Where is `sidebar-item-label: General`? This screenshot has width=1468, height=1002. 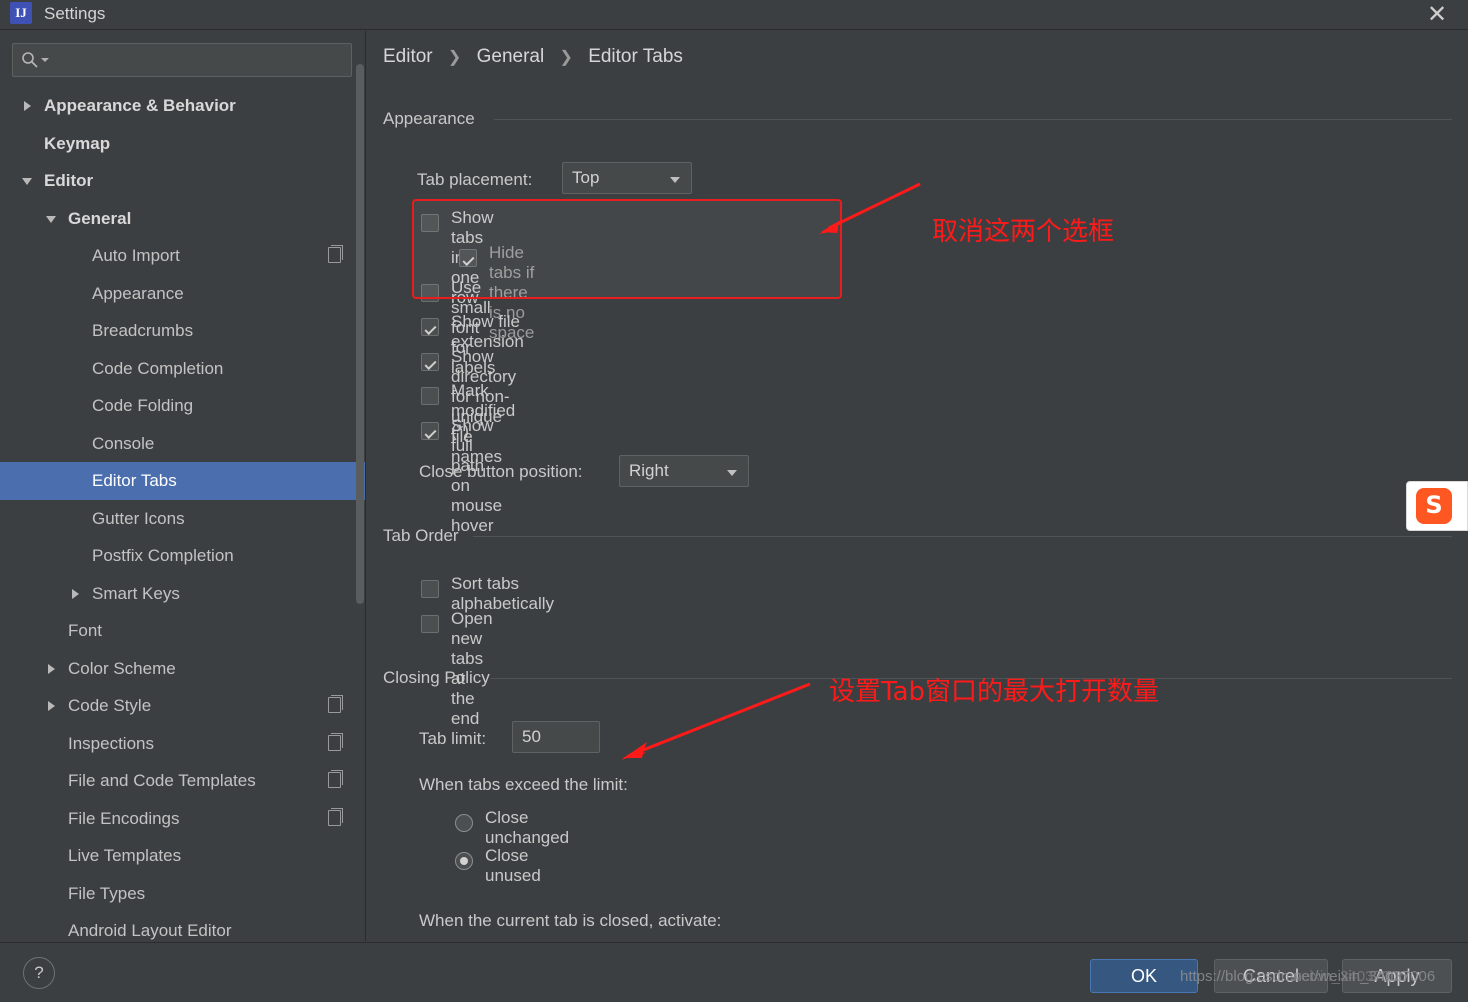 sidebar-item-label: General is located at coordinates (100, 218).